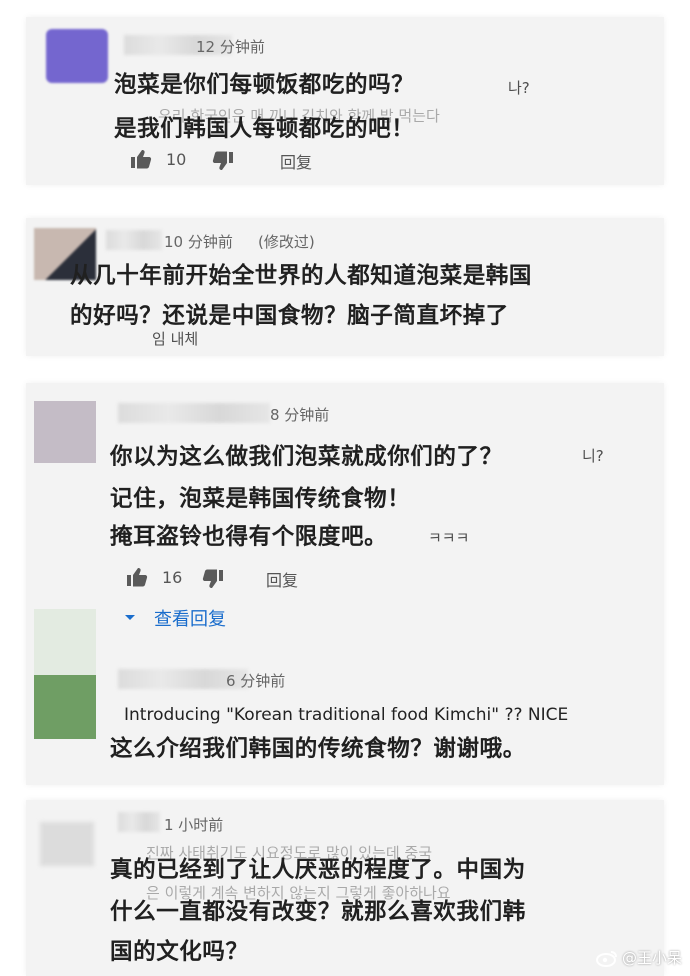 The width and height of the screenshot is (690, 976). What do you see at coordinates (651, 958) in the screenshot?
I see `watermark-text: @王小呆` at bounding box center [651, 958].